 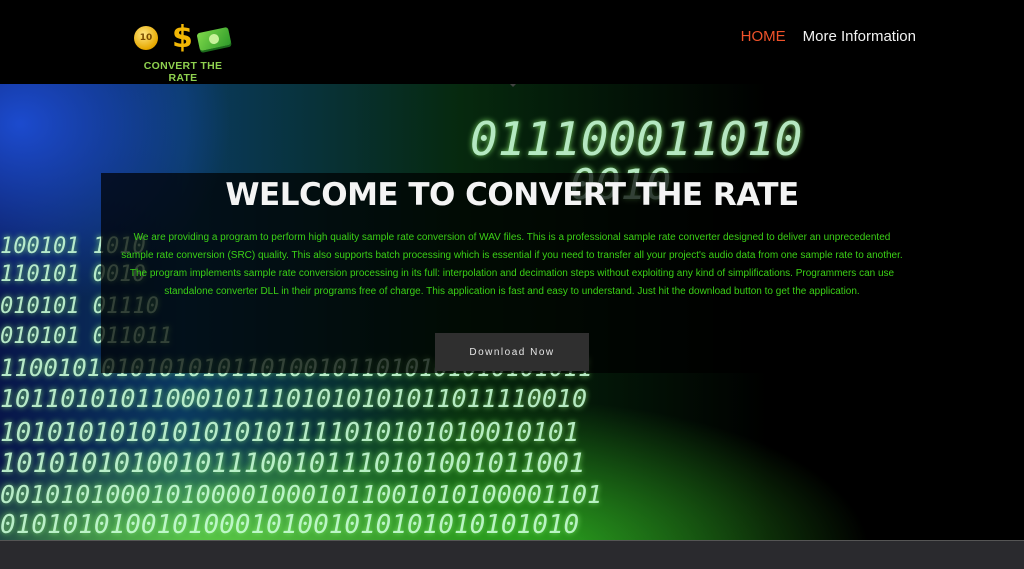 I want to click on site-logo: 10 $ CONVERT THE RATE, so click(x=183, y=52).